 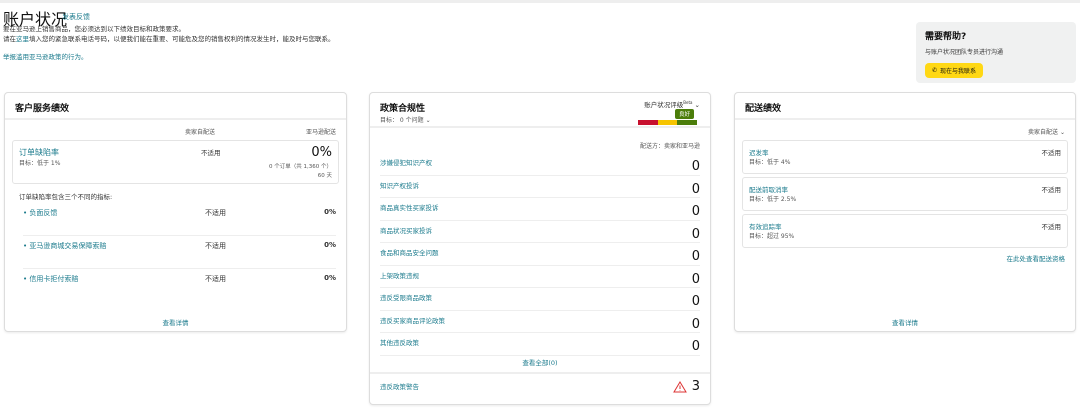 What do you see at coordinates (409, 207) in the screenshot?
I see `policy-item-link: 商品真实性买家投诉` at bounding box center [409, 207].